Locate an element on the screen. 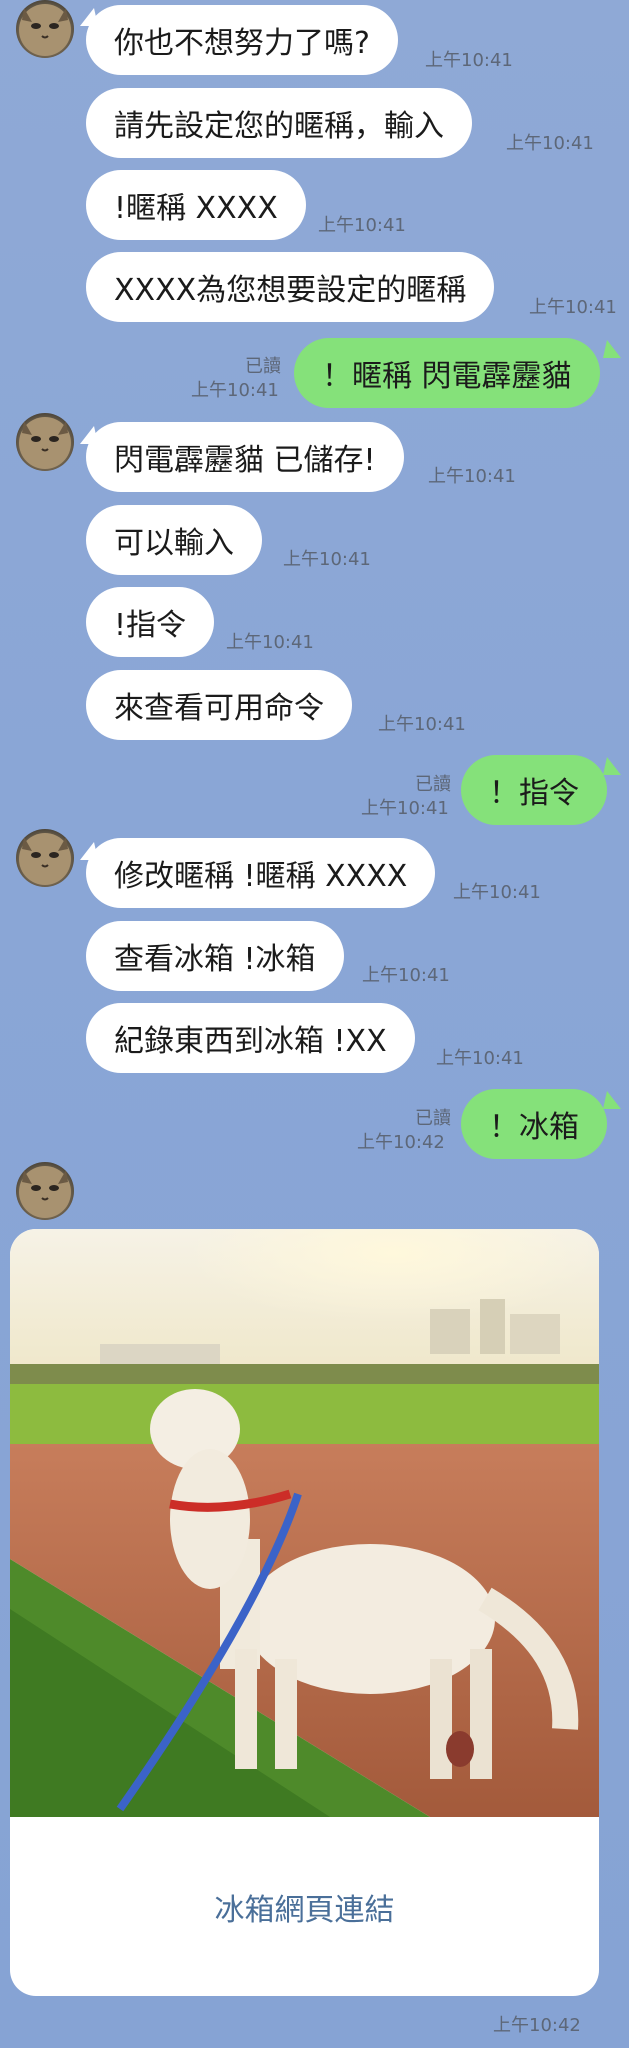 The image size is (629, 2048). incoming-message: 可以輸入 is located at coordinates (174, 540).